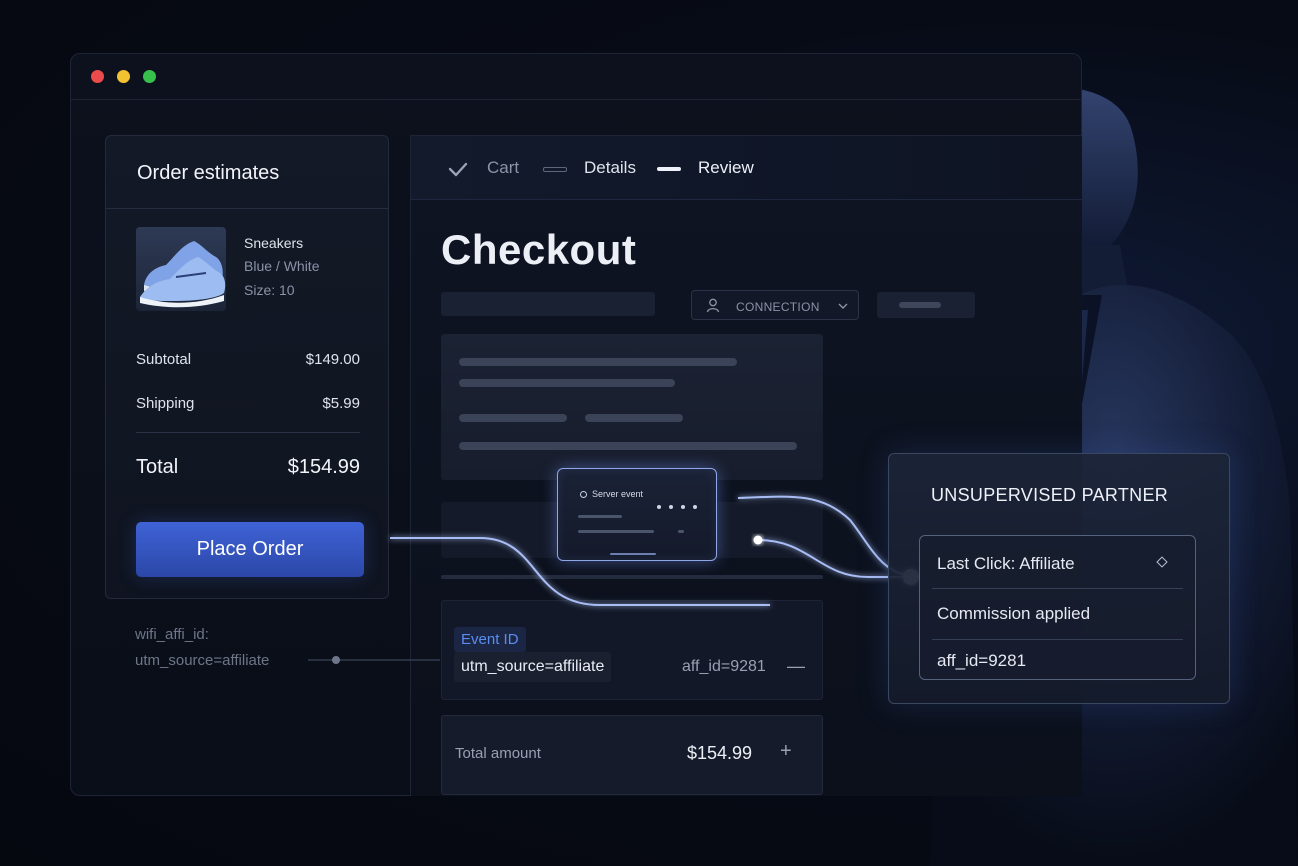 This screenshot has height=866, width=1298. What do you see at coordinates (1162, 562) in the screenshot?
I see `diamond-icon` at bounding box center [1162, 562].